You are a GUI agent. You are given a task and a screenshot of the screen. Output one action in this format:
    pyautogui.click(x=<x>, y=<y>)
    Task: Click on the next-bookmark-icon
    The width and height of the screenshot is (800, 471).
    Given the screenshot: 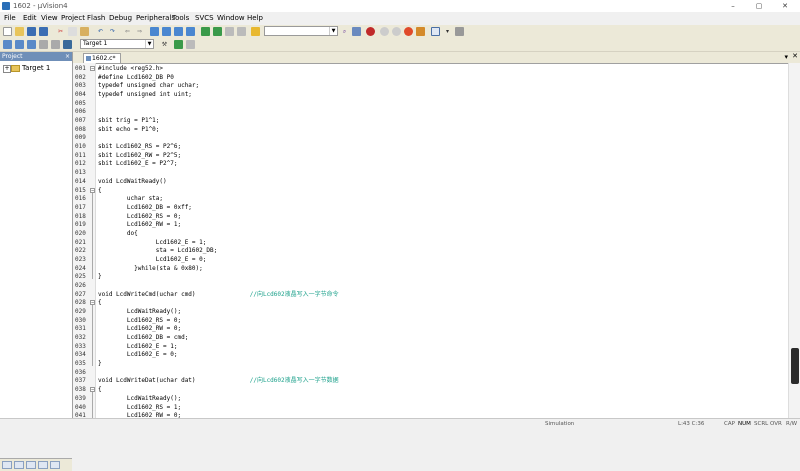 What is the action you would take?
    pyautogui.click(x=178, y=31)
    